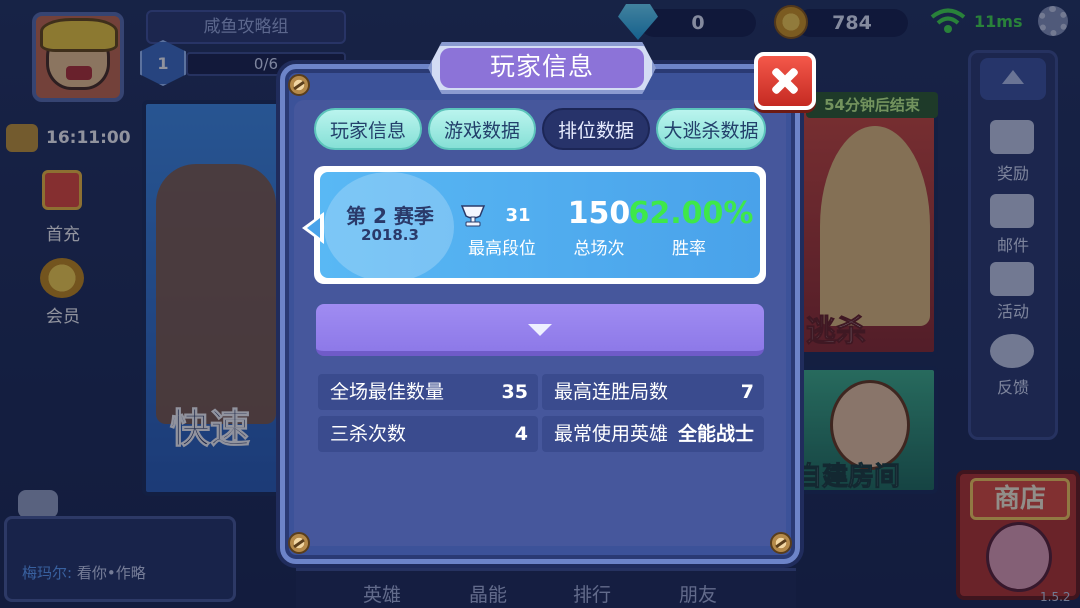  I want to click on tab-player-info: 玩家信息, so click(368, 129).